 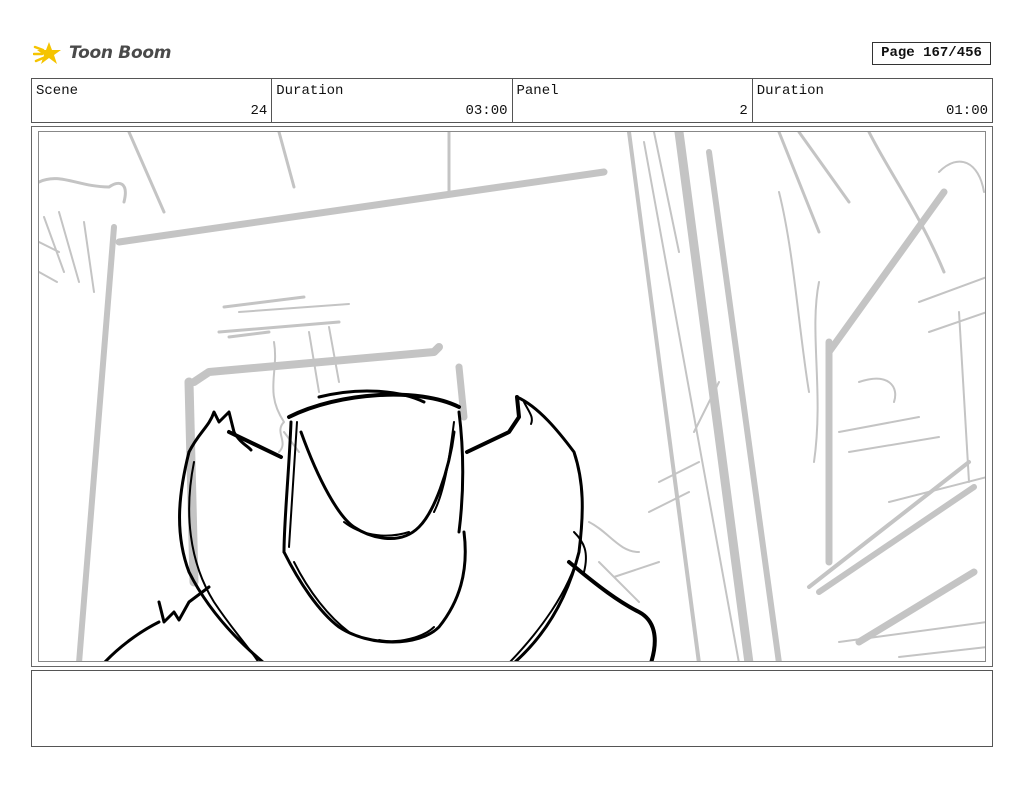 What do you see at coordinates (310, 91) in the screenshot?
I see `scene-duration-label: Duration` at bounding box center [310, 91].